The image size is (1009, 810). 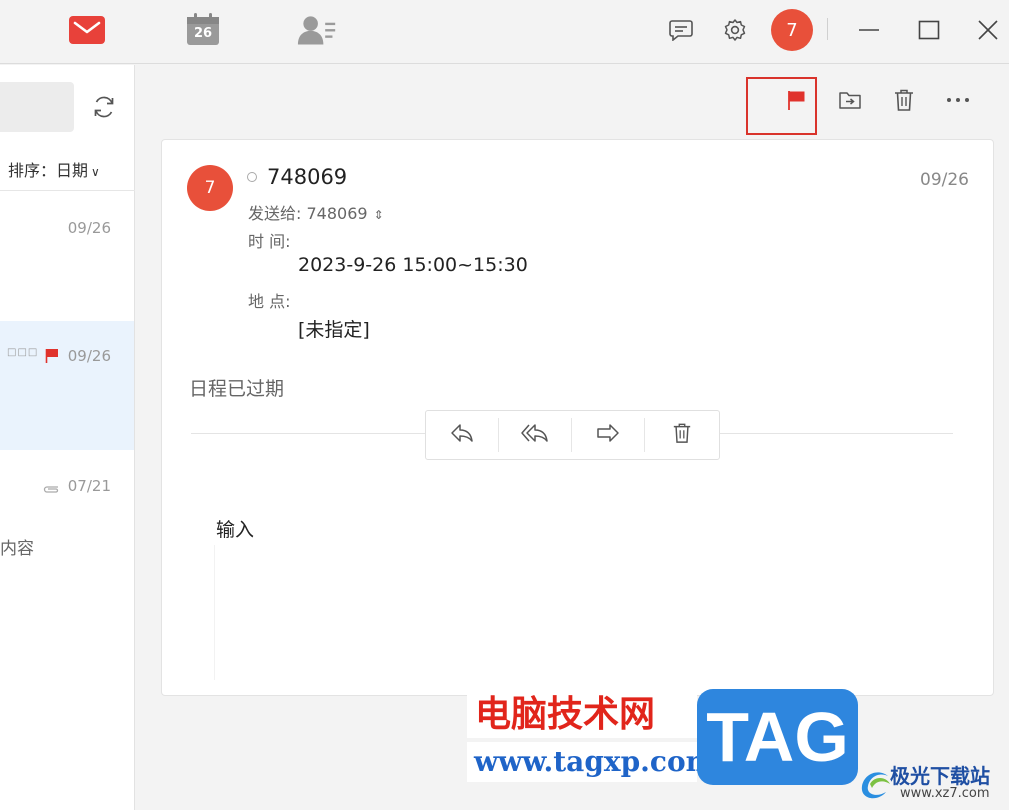 What do you see at coordinates (51, 488) in the screenshot?
I see `attachment-icon` at bounding box center [51, 488].